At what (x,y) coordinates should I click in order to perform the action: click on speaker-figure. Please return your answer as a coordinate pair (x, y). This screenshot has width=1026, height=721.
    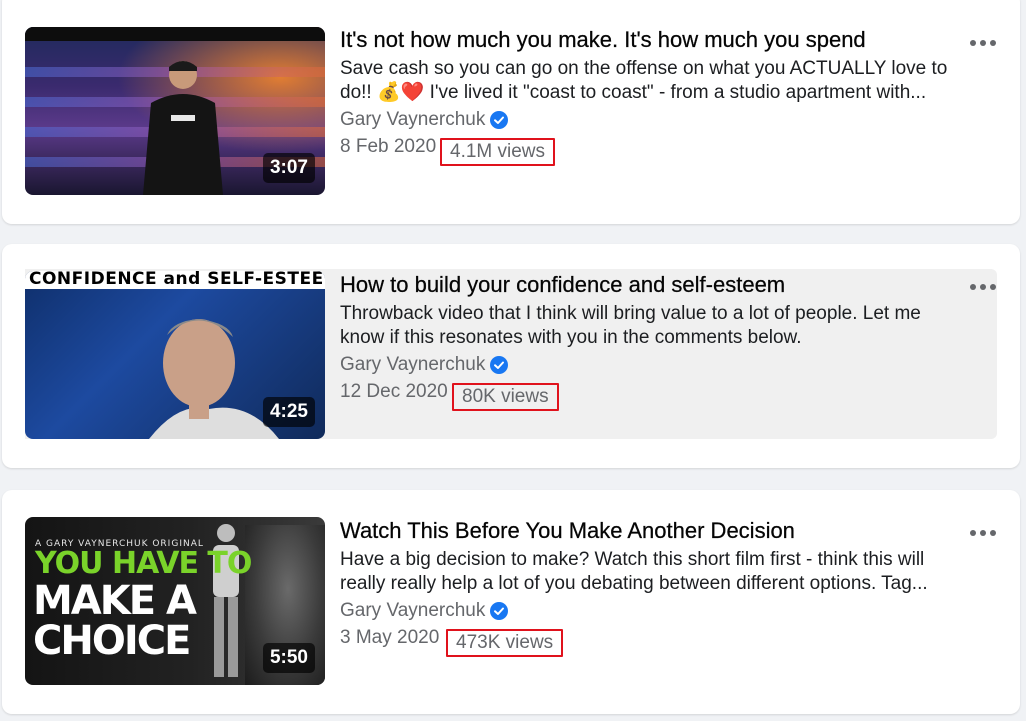
    Looking at the image, I should click on (183, 128).